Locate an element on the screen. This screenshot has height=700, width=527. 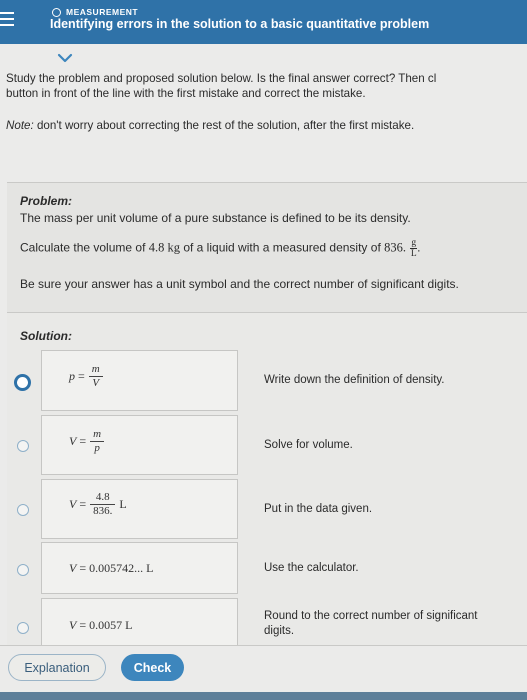
step-1-fraction: m V is located at coordinates (95, 376).